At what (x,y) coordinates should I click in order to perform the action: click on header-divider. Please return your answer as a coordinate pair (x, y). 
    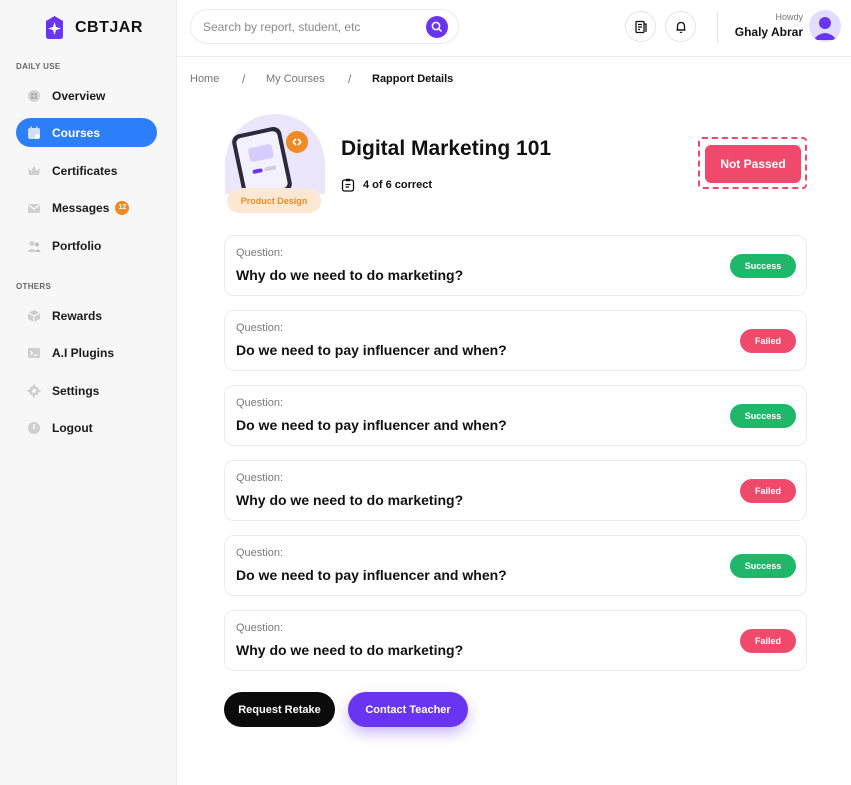
    Looking at the image, I should click on (717, 26).